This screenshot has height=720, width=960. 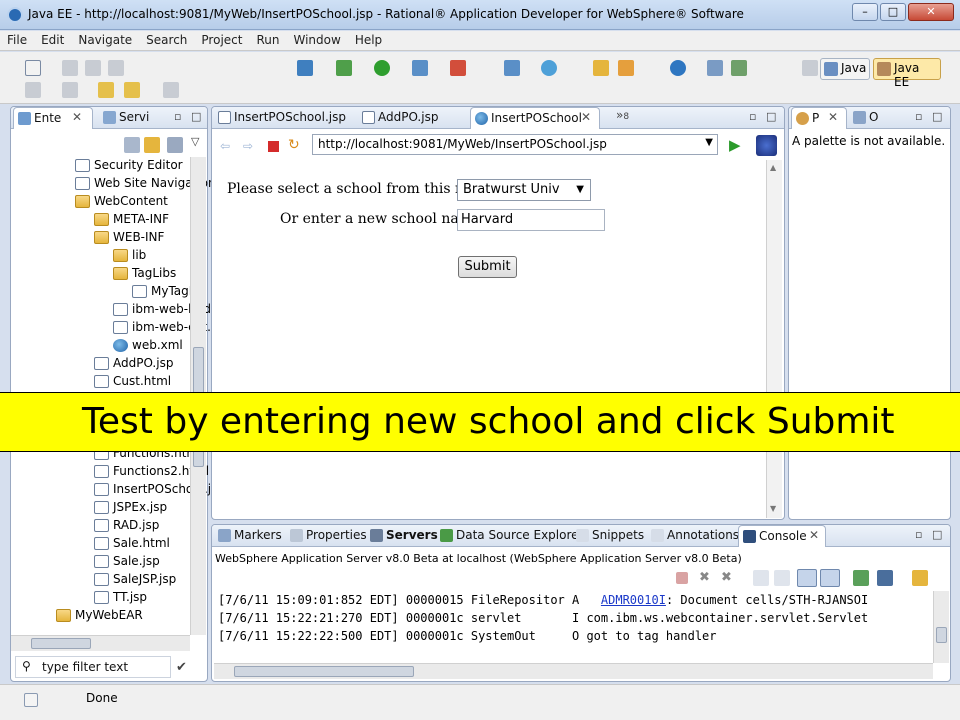 I want to click on forward-arrow-icon: ⇨, so click(x=248, y=146).